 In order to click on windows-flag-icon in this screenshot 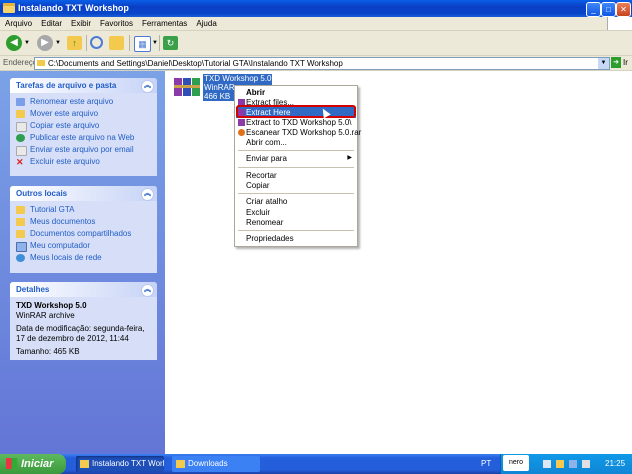, I will do `click(11, 463)`.